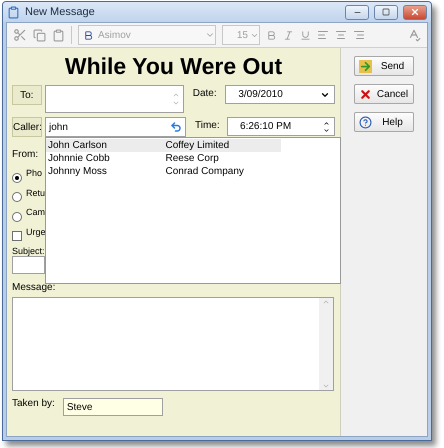 Image resolution: width=444 pixels, height=448 pixels. Describe the element at coordinates (36, 212) in the screenshot. I see `option-label: Cam` at that location.